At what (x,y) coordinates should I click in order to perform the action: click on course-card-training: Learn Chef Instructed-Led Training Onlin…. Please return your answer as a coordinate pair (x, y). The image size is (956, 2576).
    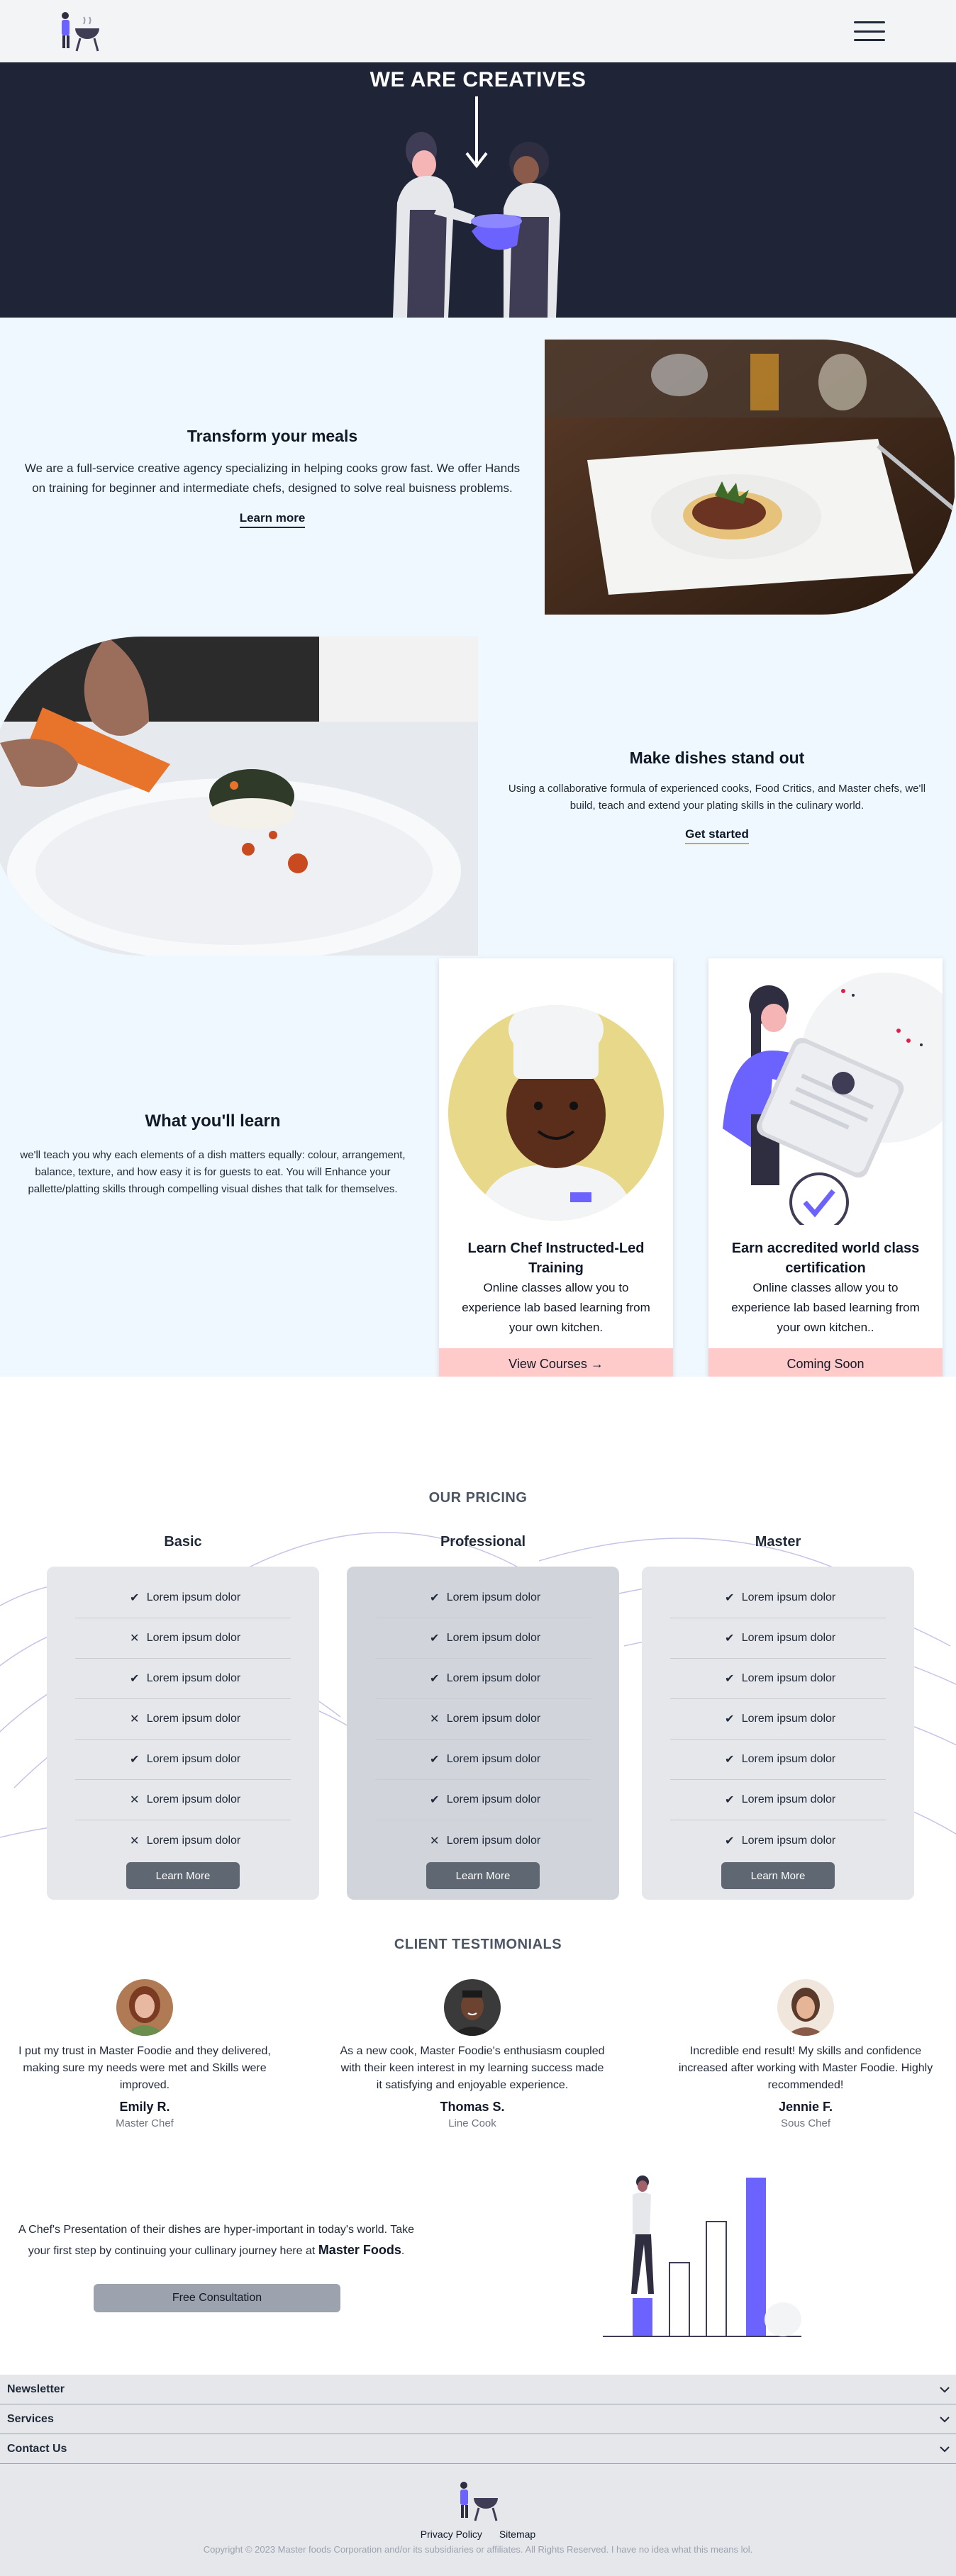
    Looking at the image, I should click on (556, 1168).